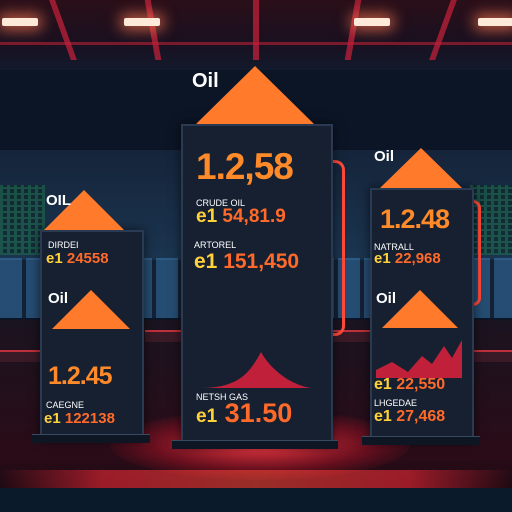 This screenshot has width=512, height=512. I want to click on panel-title: Oil, so click(205, 81).